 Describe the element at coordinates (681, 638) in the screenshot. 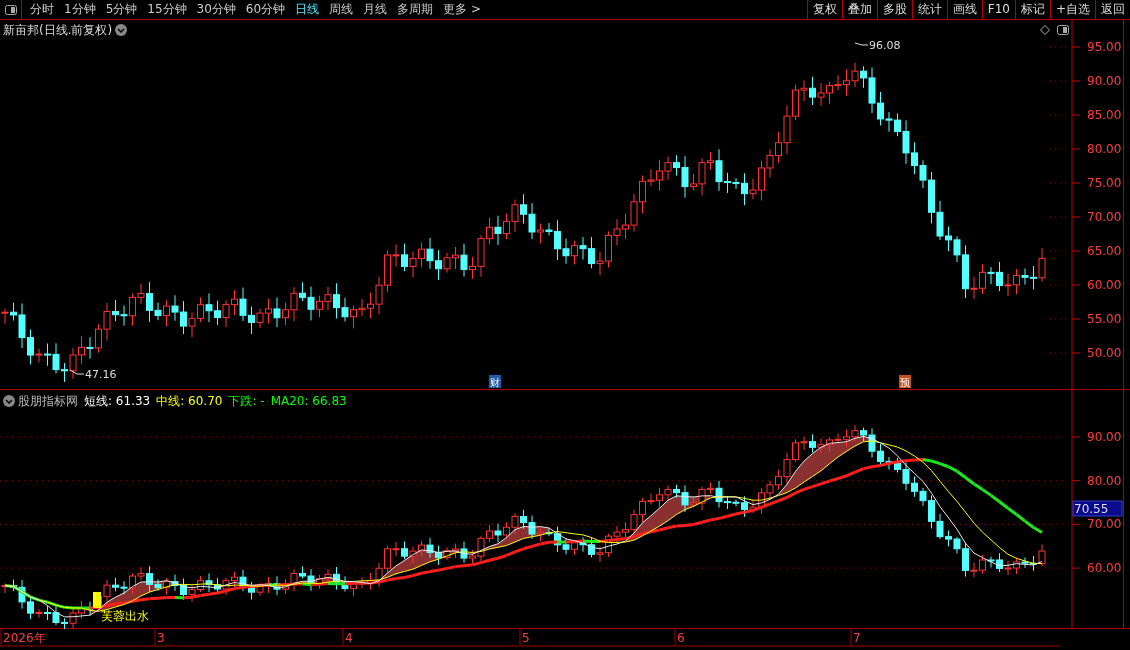

I see `date-axis-label: 6` at that location.